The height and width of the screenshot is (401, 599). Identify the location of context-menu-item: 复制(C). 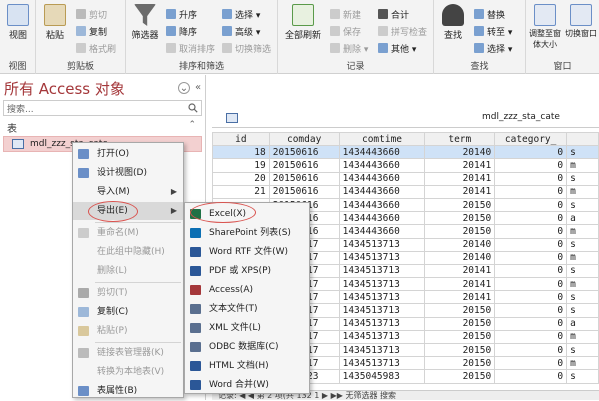
(128, 312).